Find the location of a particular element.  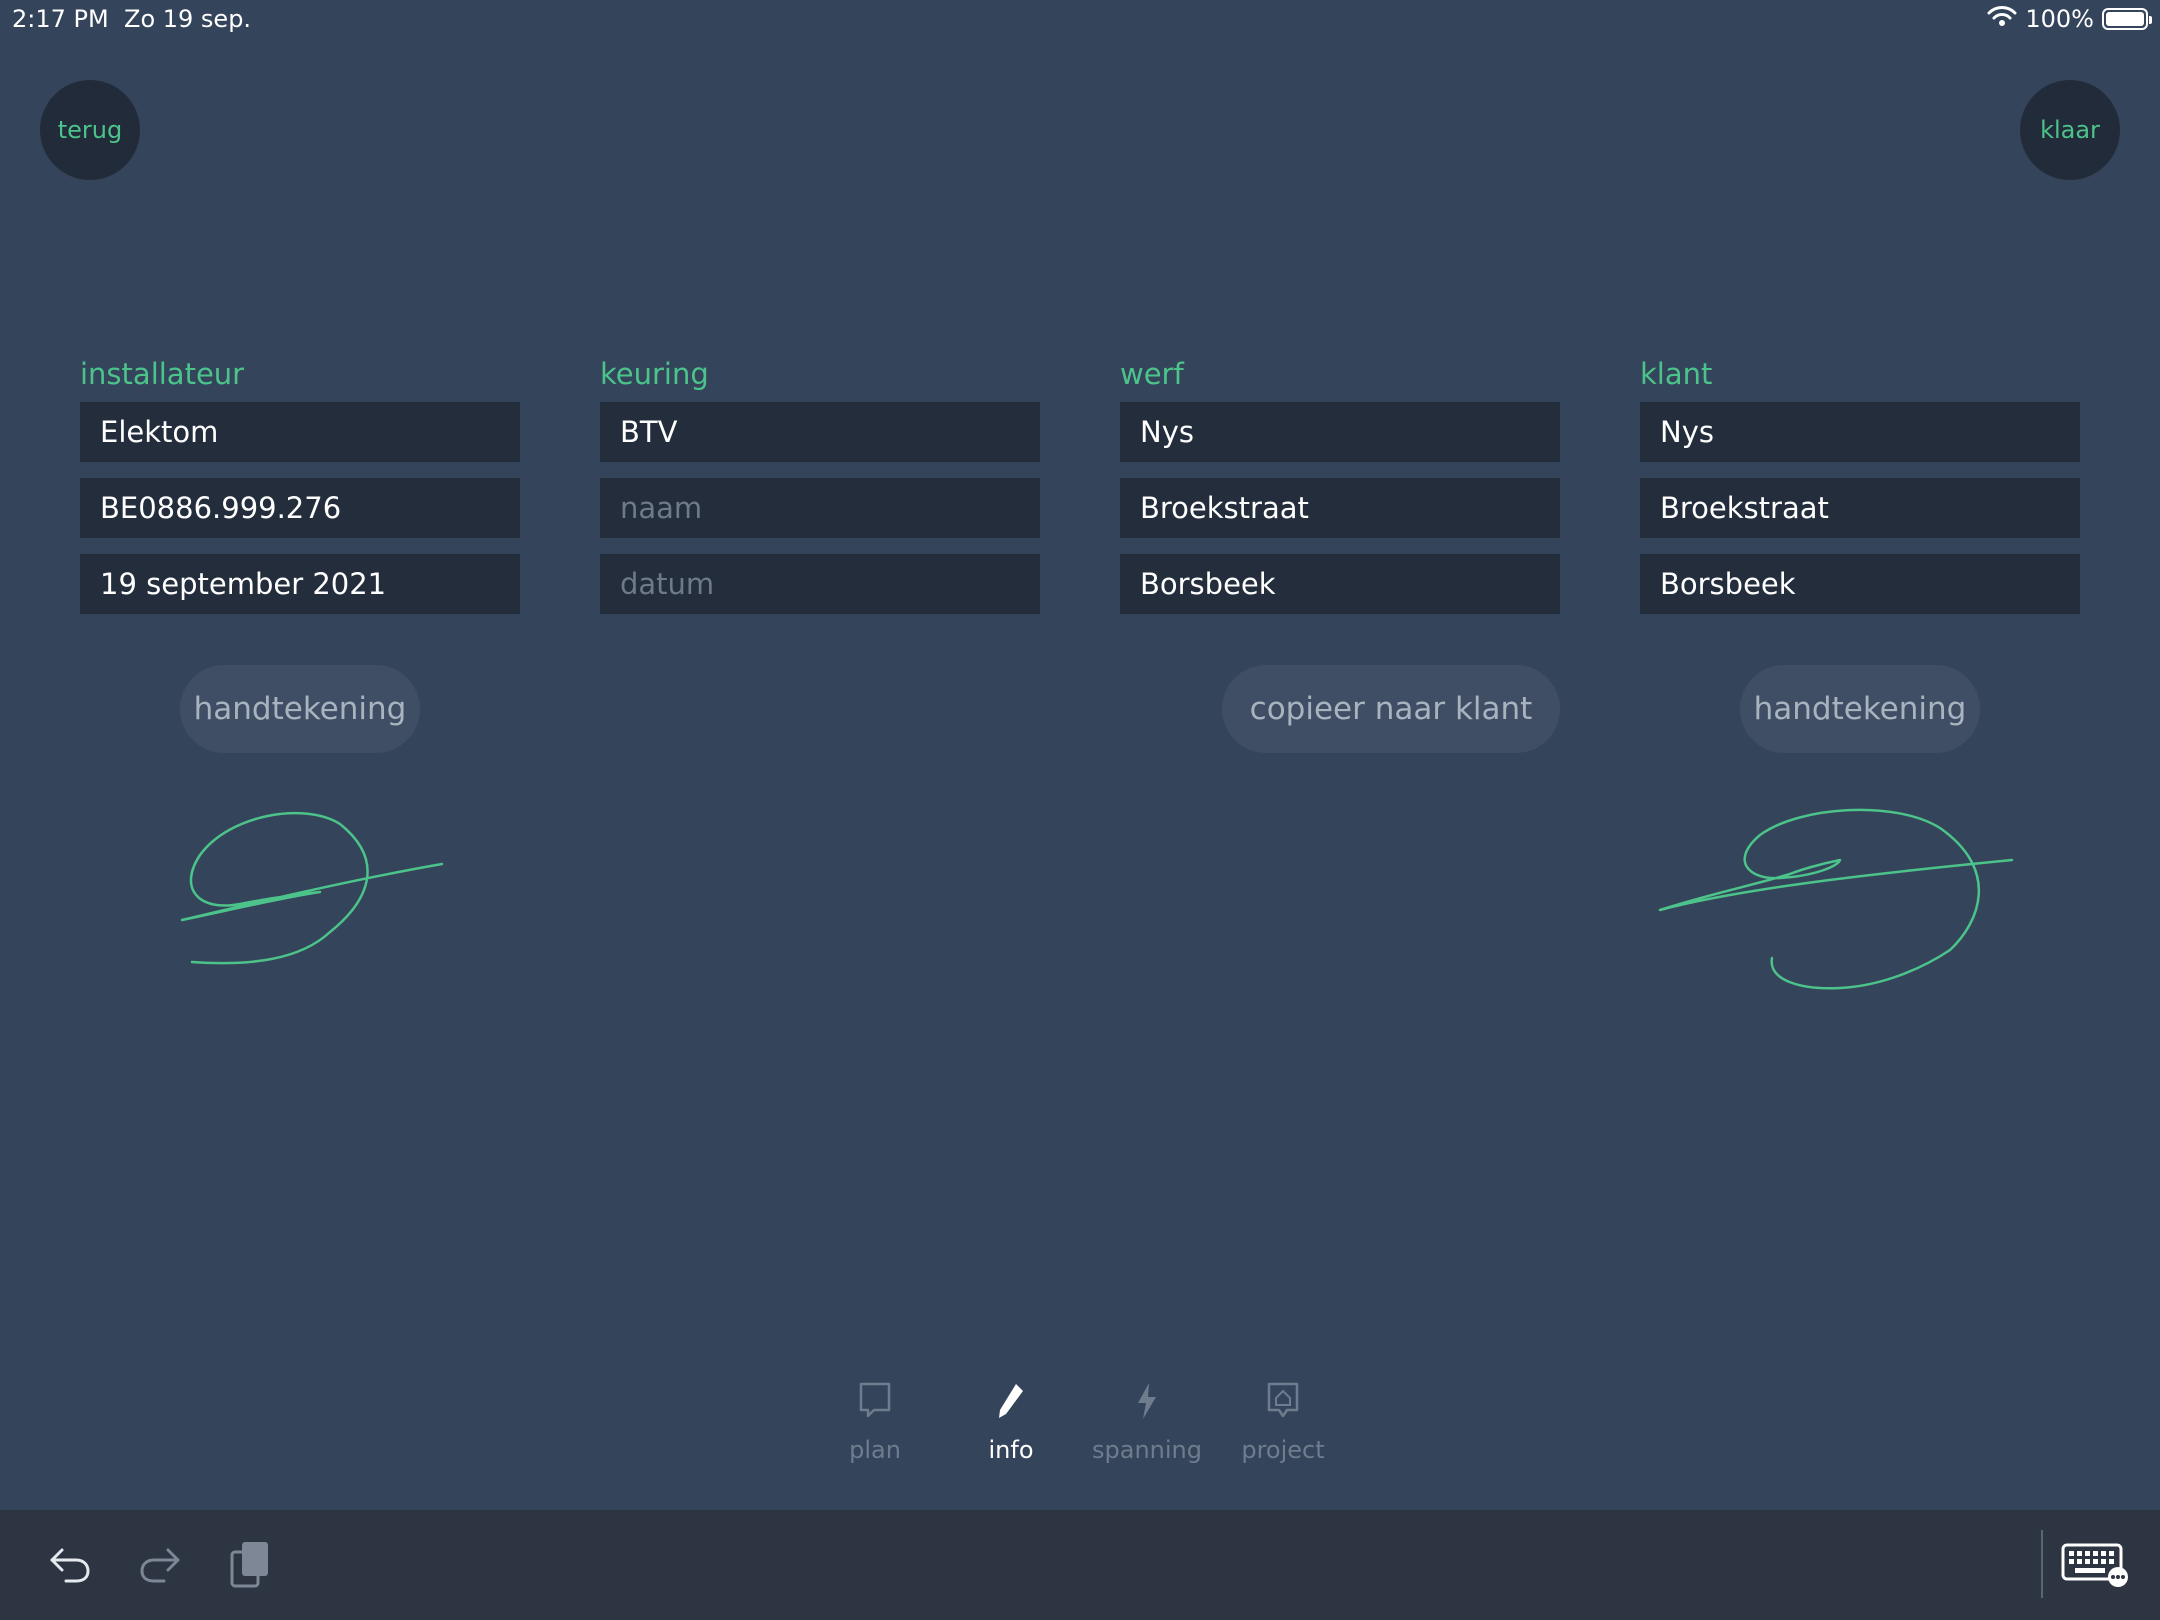

tab-info: info is located at coordinates (1011, 1417).